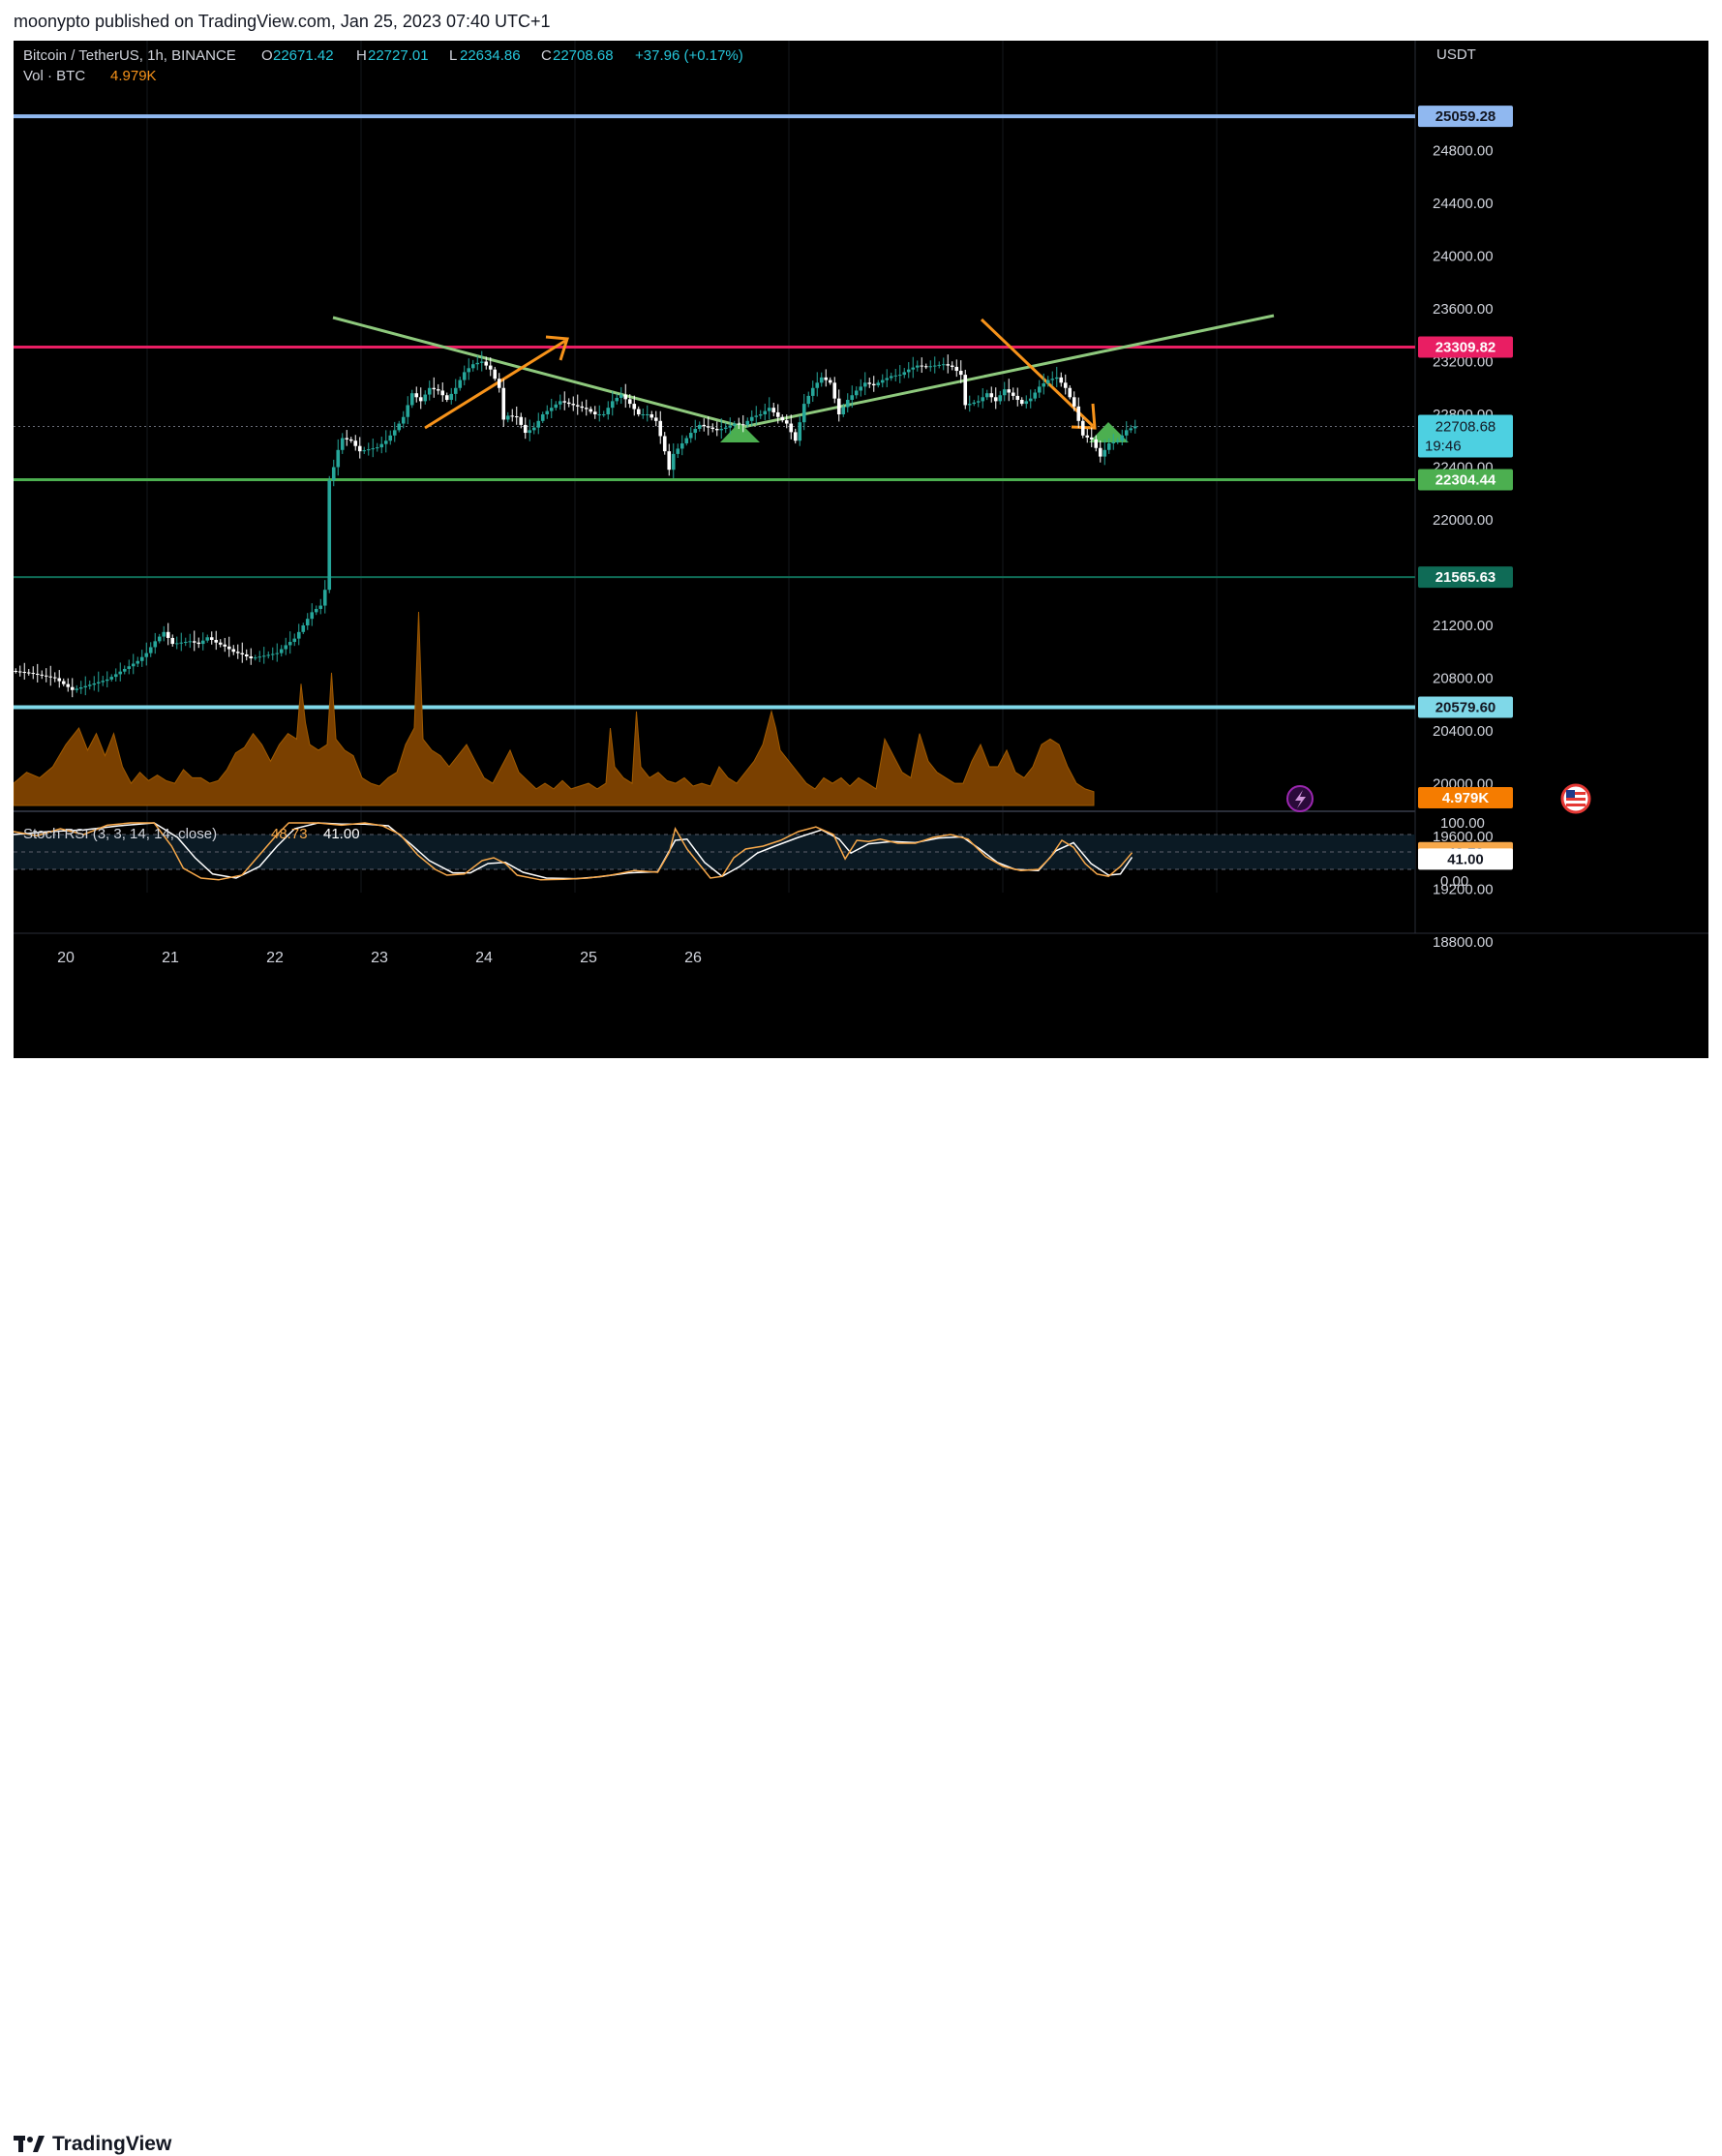 This screenshot has height=2156, width=1722. I want to click on us-flag-icon, so click(1575, 799).